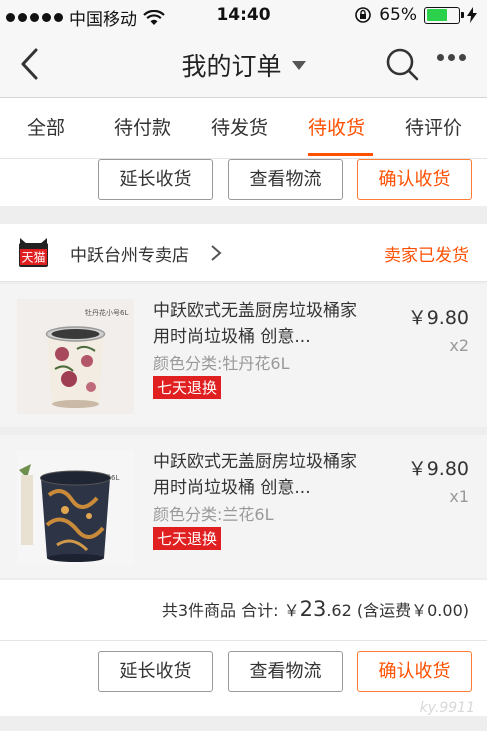 The image size is (487, 731). What do you see at coordinates (129, 253) in the screenshot?
I see `shop-name: 中跃台州专卖店` at bounding box center [129, 253].